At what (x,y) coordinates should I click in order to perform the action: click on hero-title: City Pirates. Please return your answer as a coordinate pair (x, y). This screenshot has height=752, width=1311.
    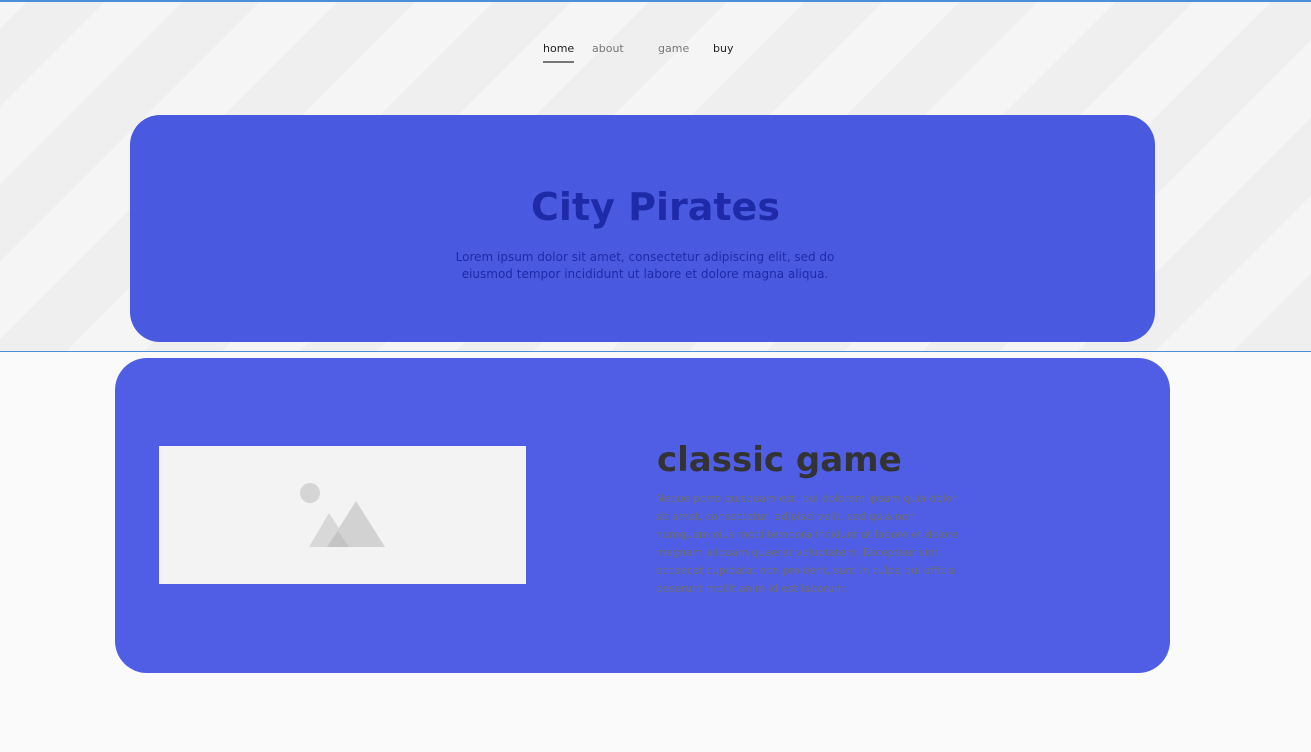
    Looking at the image, I should click on (655, 207).